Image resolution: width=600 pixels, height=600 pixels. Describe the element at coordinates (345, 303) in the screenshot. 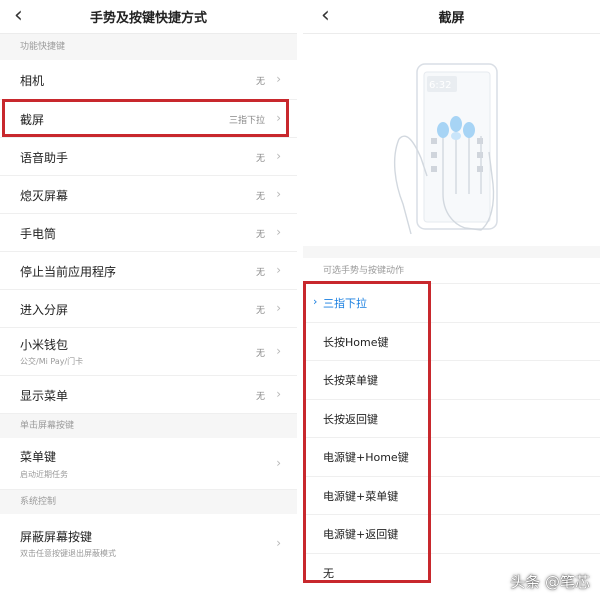

I see `option-label: 三指下拉` at that location.